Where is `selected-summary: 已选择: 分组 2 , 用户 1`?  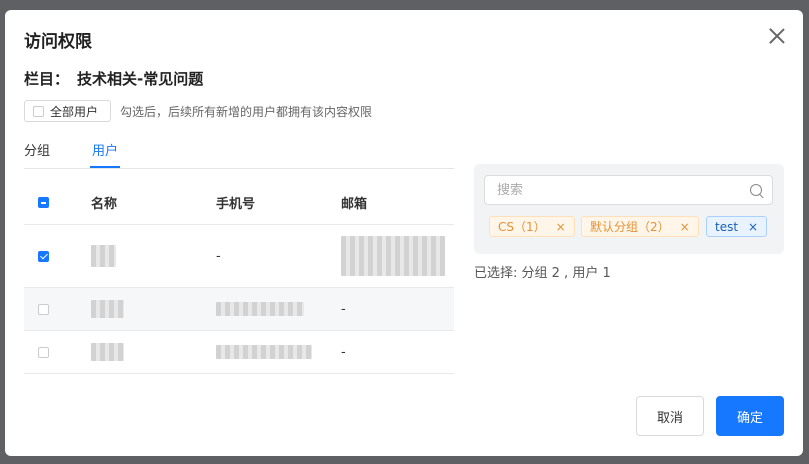
selected-summary: 已选择: 分组 2 , 用户 1 is located at coordinates (542, 273).